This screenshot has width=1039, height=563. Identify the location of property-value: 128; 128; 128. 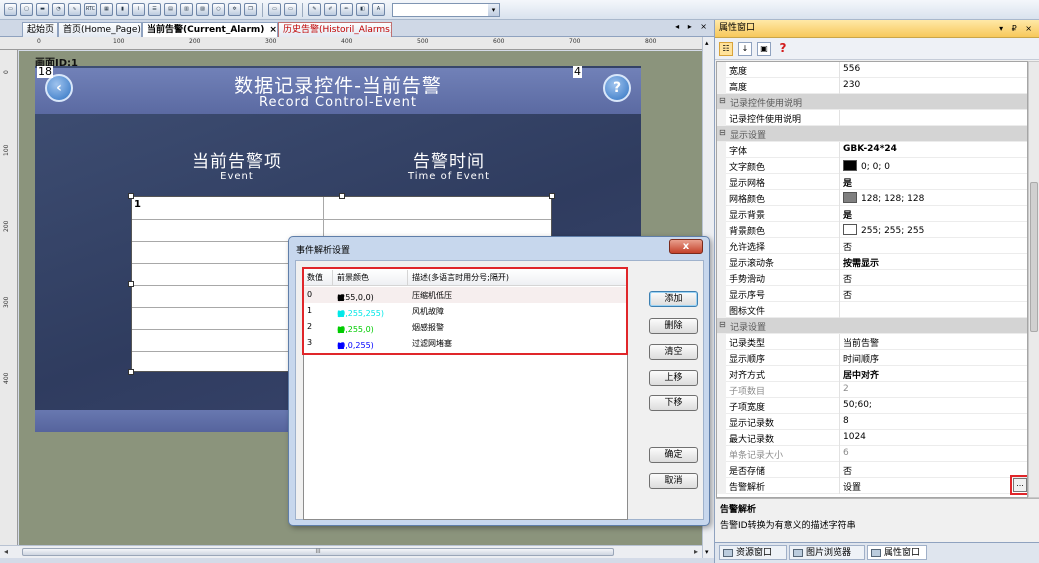
(883, 198).